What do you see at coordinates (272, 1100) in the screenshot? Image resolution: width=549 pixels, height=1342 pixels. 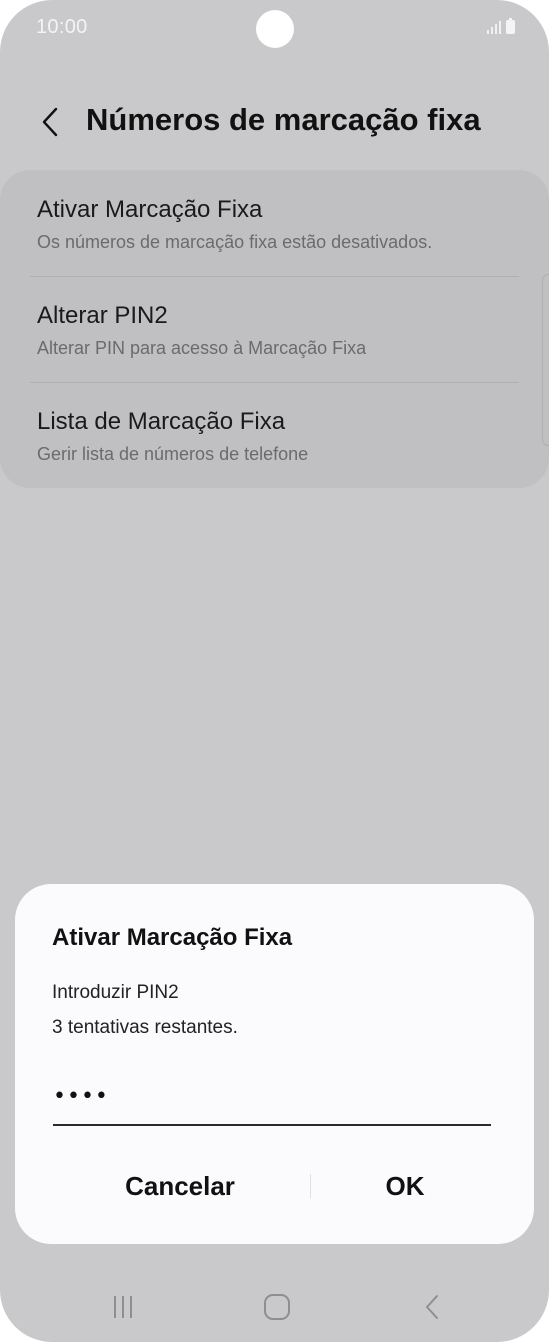 I see `pin2-input` at bounding box center [272, 1100].